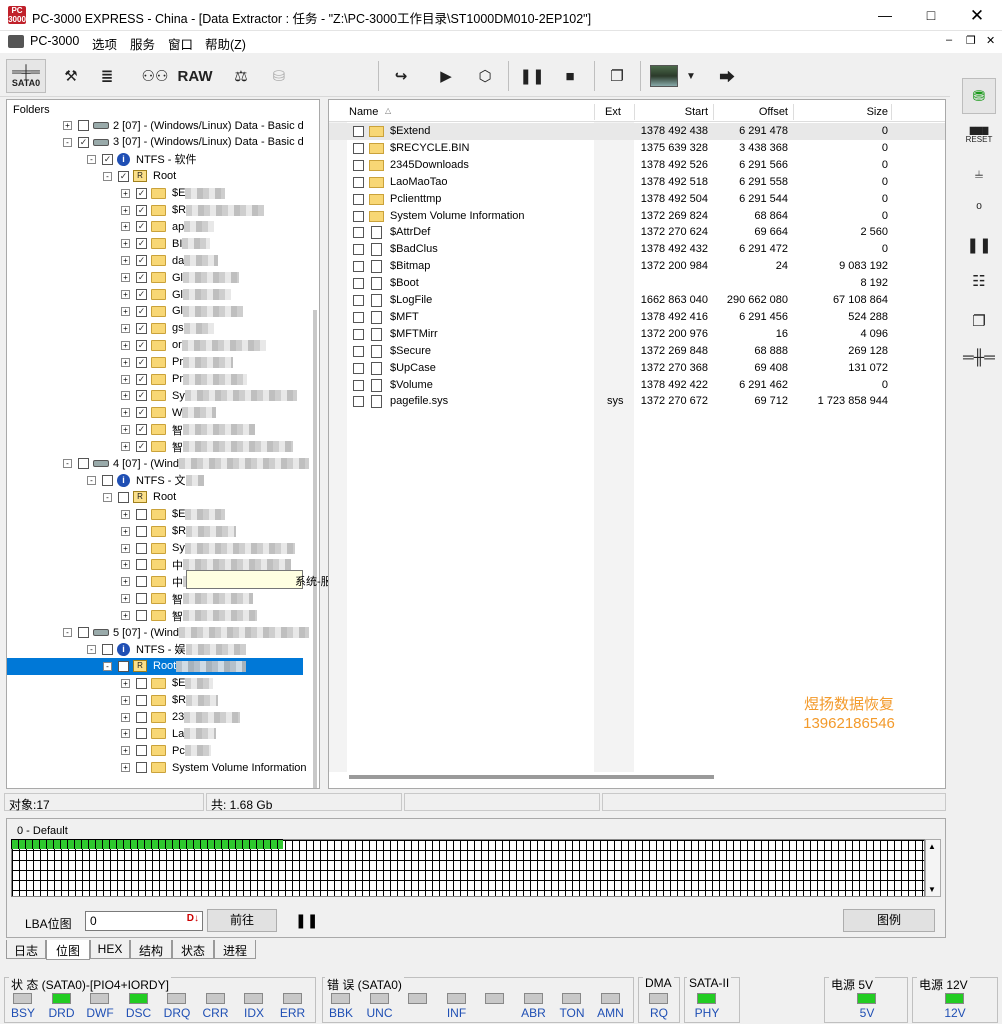  What do you see at coordinates (26, 949) in the screenshot?
I see `tab-log: 日志` at bounding box center [26, 949].